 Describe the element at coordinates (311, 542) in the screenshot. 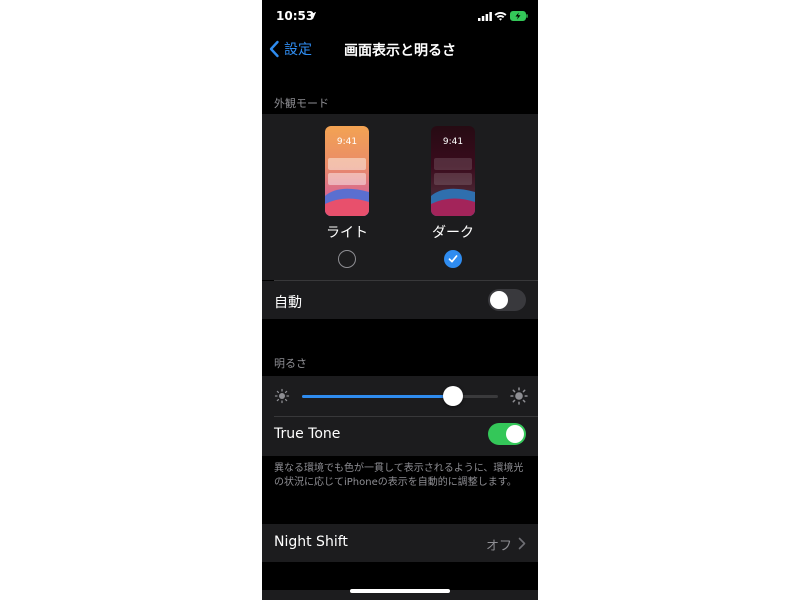

I see `night-shift-label: Night Shift` at that location.